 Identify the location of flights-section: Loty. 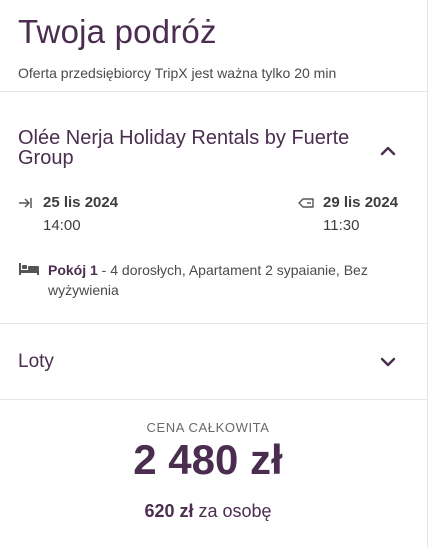
(213, 362).